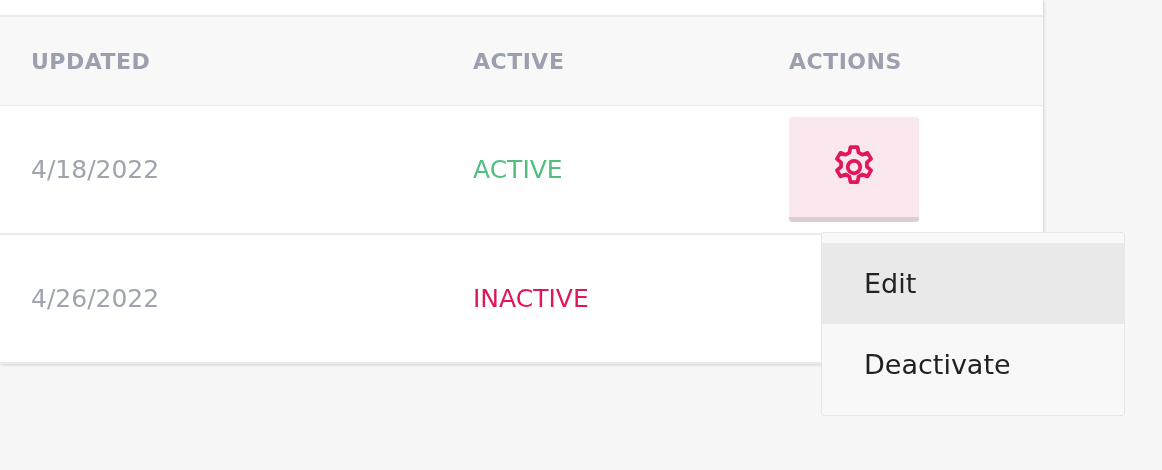 The height and width of the screenshot is (470, 1162). I want to click on table-cell-text: 4/18/2022, so click(95, 169).